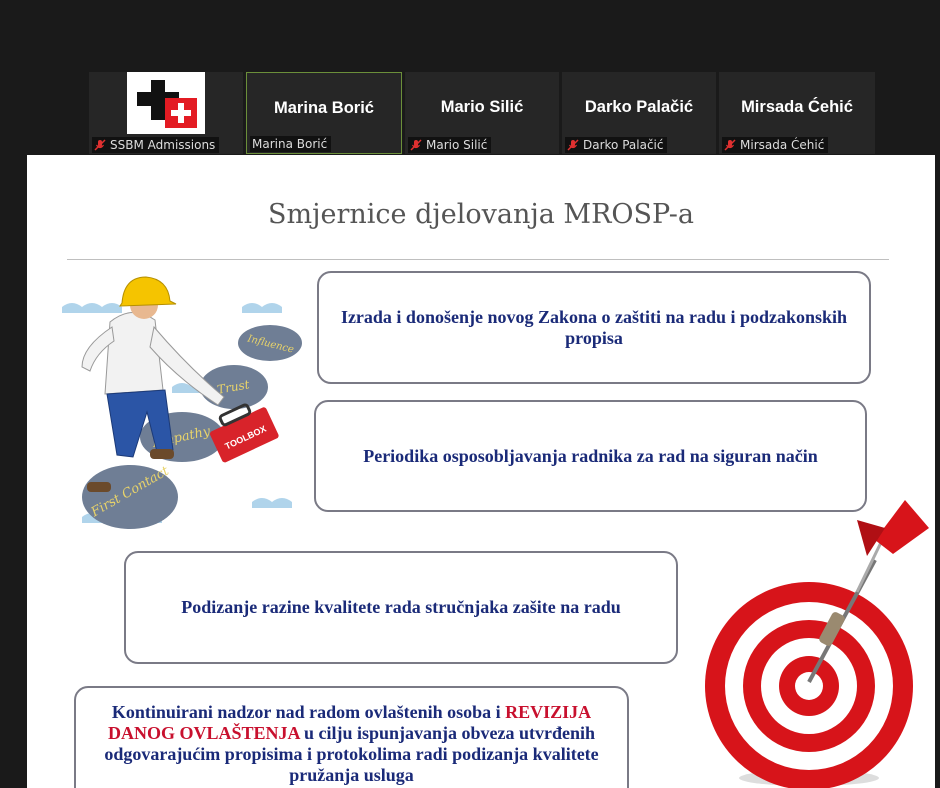 This screenshot has width=940, height=788. Describe the element at coordinates (166, 103) in the screenshot. I see `ssbm-logo` at that location.